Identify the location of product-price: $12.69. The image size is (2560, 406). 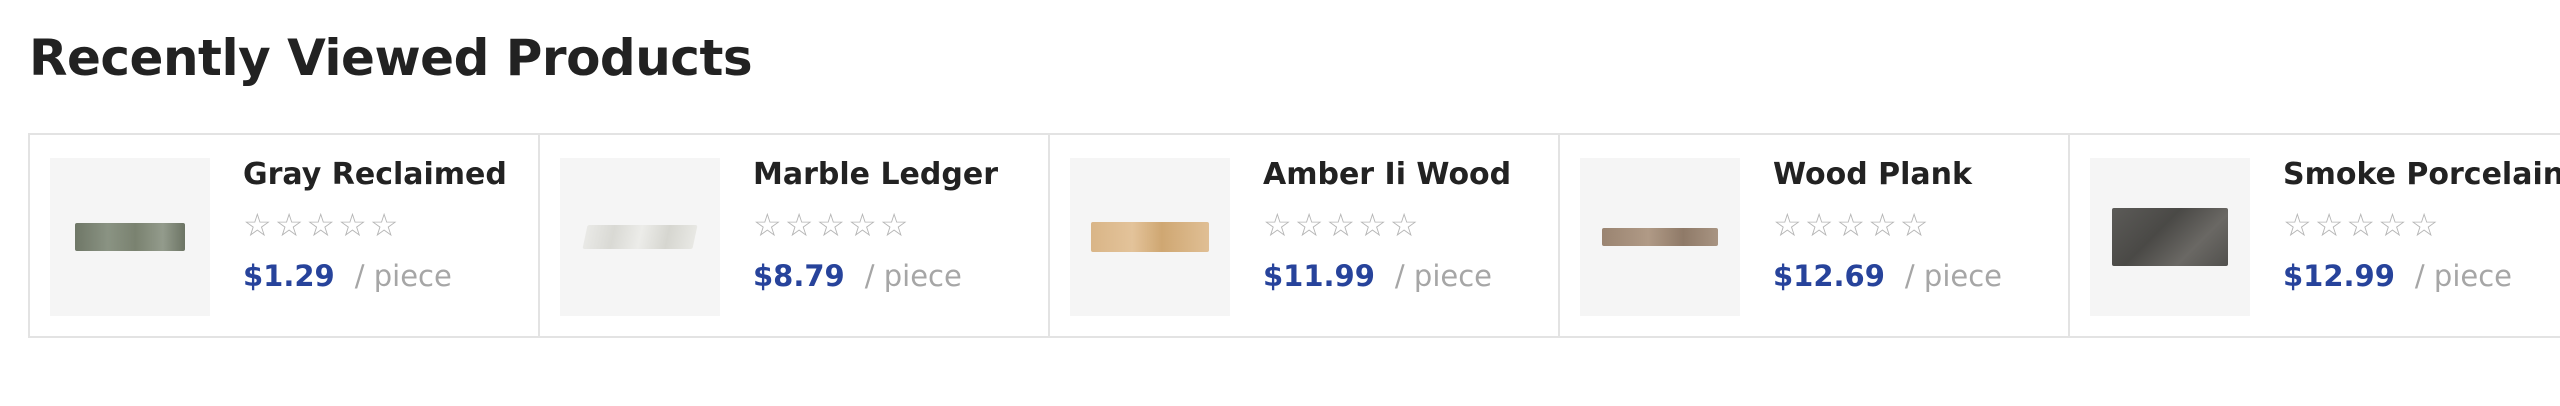
(1829, 276).